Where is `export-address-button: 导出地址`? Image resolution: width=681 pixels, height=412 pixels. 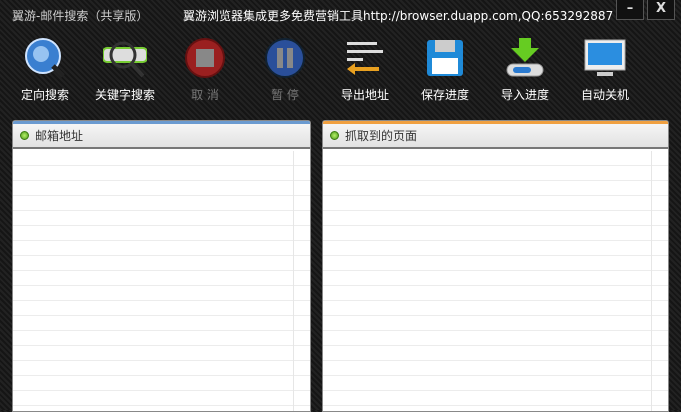 export-address-button: 导出地址 is located at coordinates (365, 69).